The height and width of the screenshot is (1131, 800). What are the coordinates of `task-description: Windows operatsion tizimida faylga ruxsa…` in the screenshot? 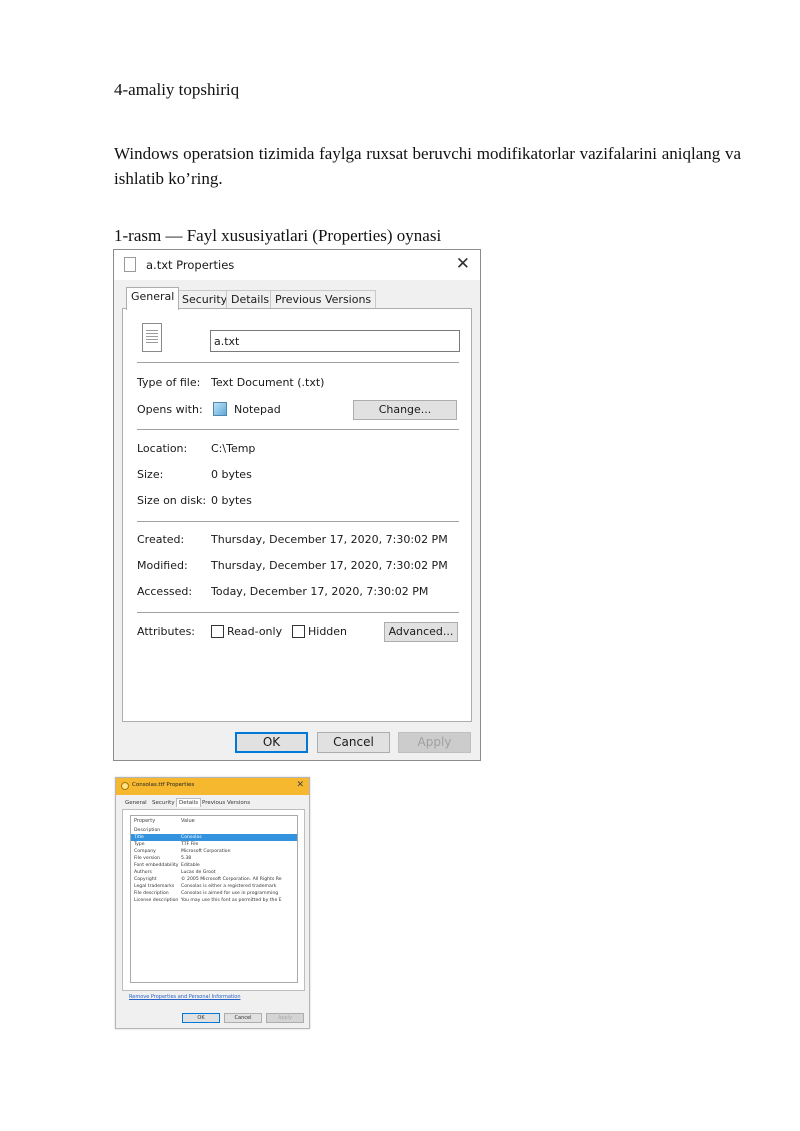 It's located at (427, 166).